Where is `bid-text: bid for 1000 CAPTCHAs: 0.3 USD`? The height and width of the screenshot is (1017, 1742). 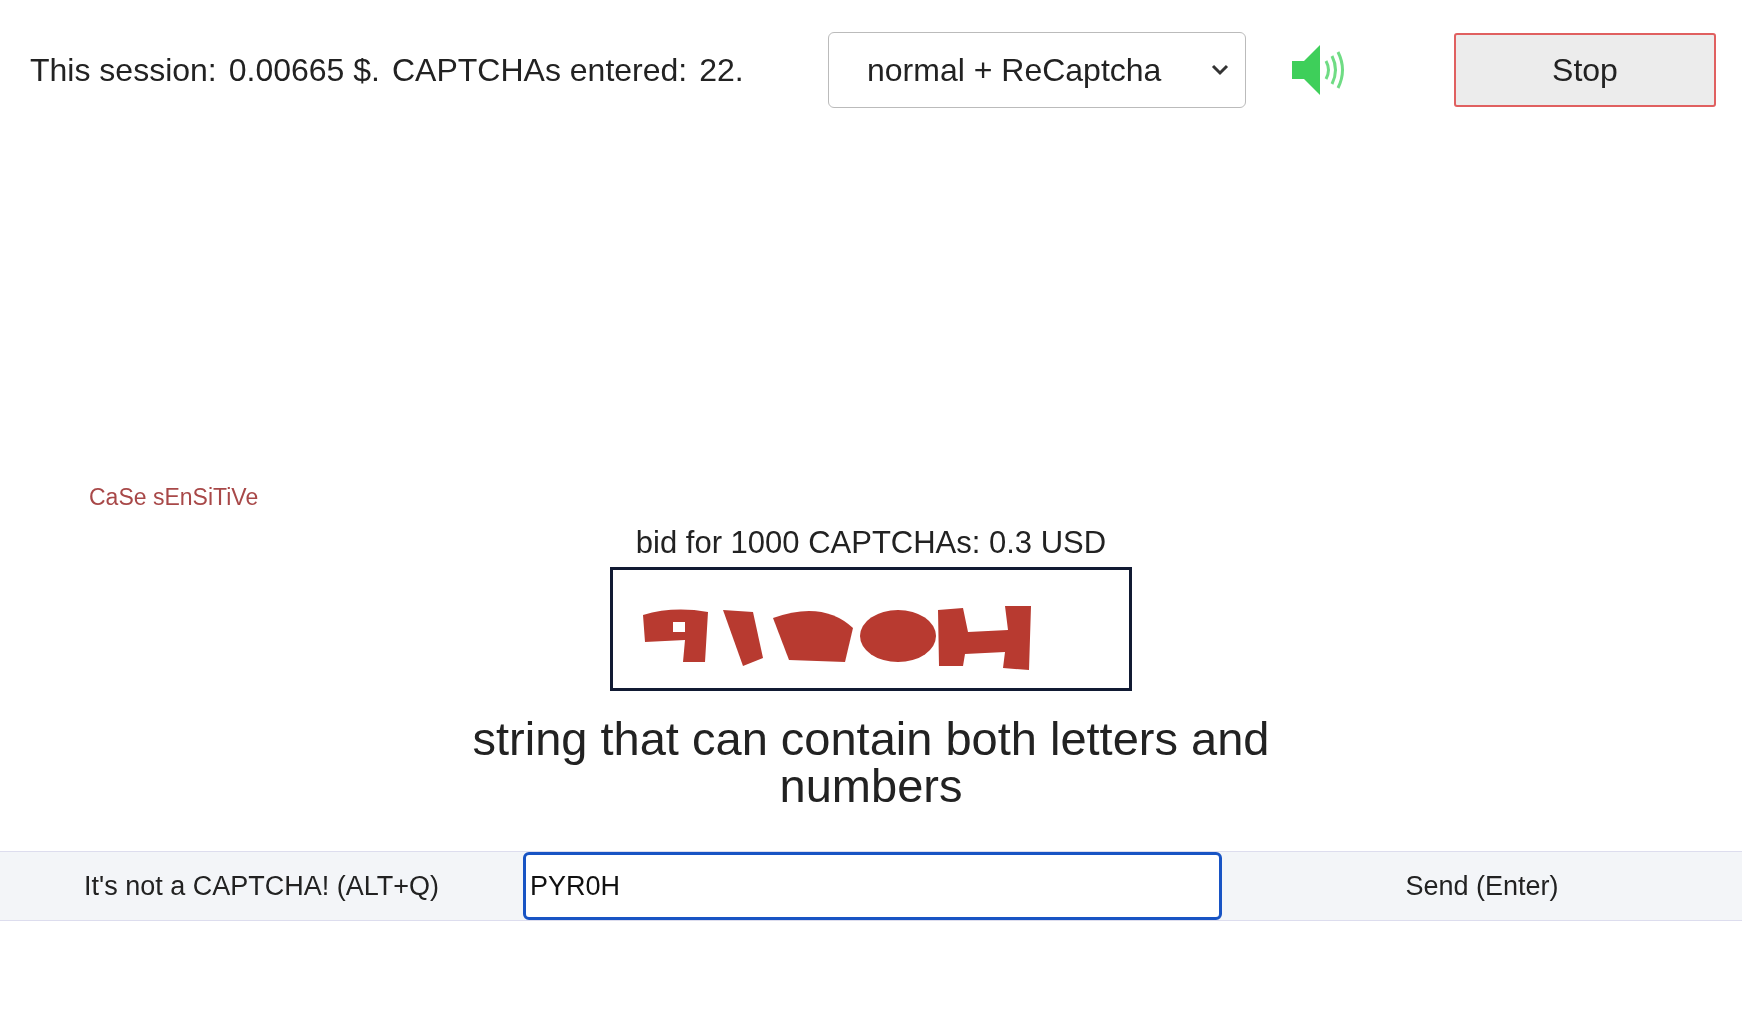 bid-text: bid for 1000 CAPTCHAs: 0.3 USD is located at coordinates (871, 543).